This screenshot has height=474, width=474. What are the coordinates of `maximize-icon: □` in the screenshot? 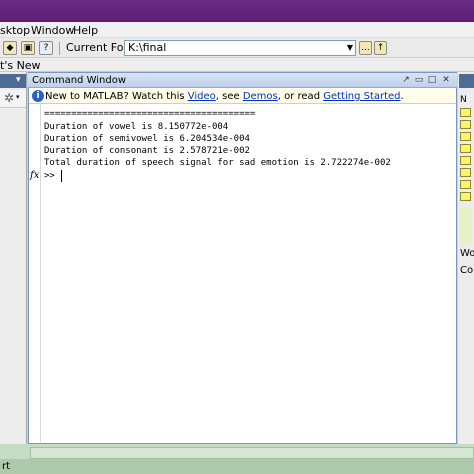 It's located at (432, 80).